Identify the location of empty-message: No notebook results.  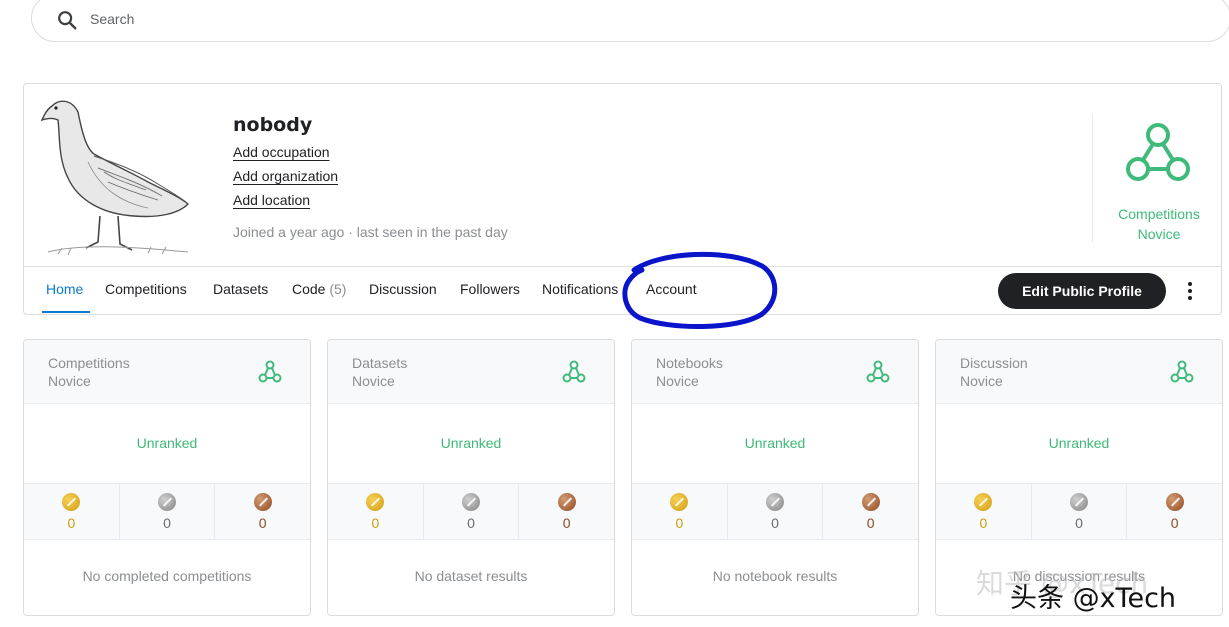
(775, 576).